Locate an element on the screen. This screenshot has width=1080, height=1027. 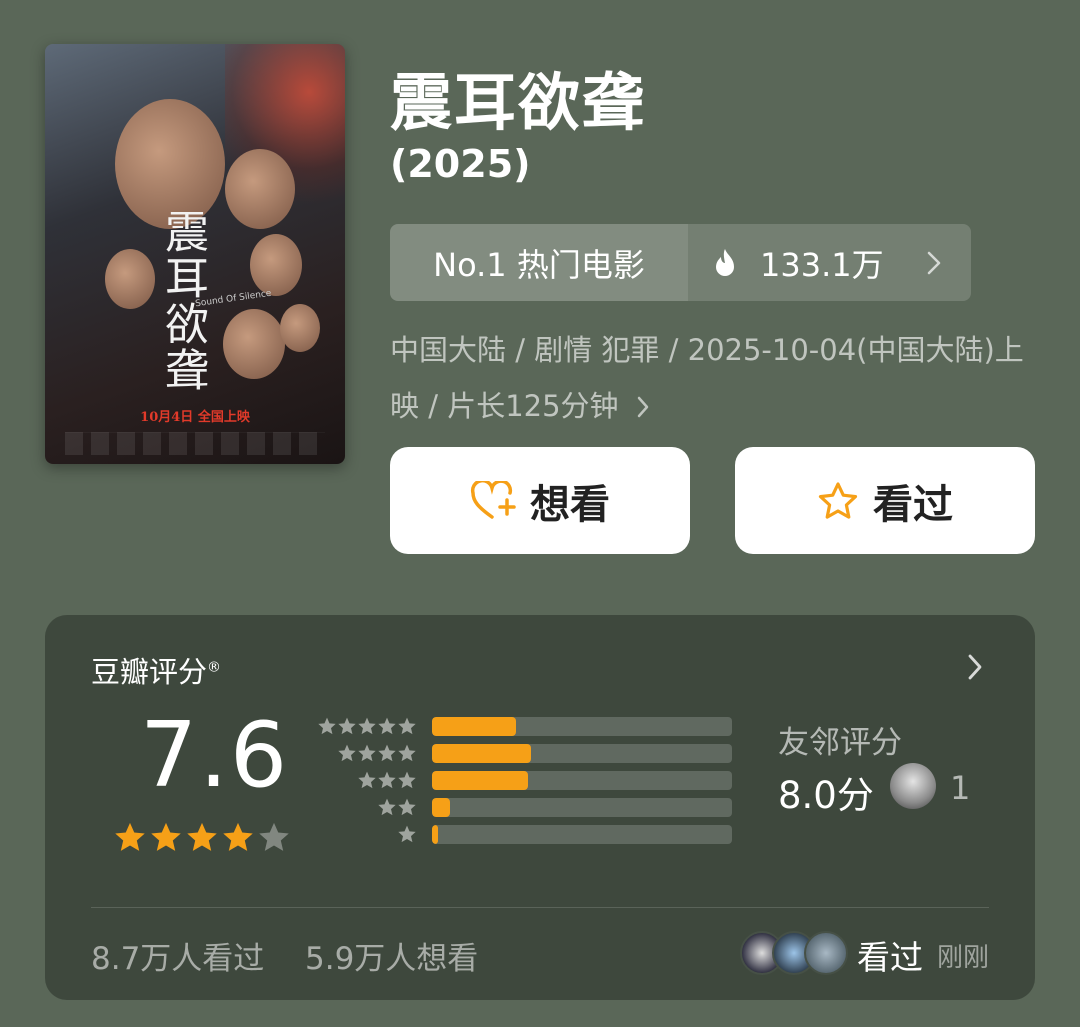
heat-value: 133.1万 is located at coordinates (822, 264).